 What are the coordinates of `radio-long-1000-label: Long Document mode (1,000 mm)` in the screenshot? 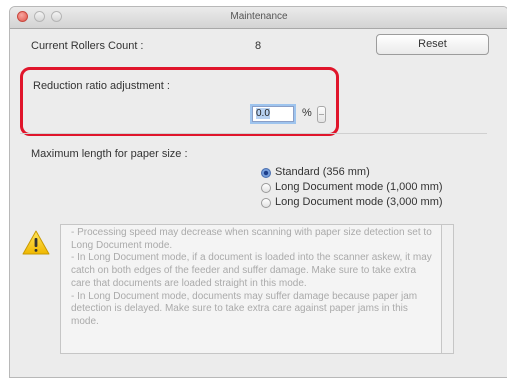 It's located at (359, 187).